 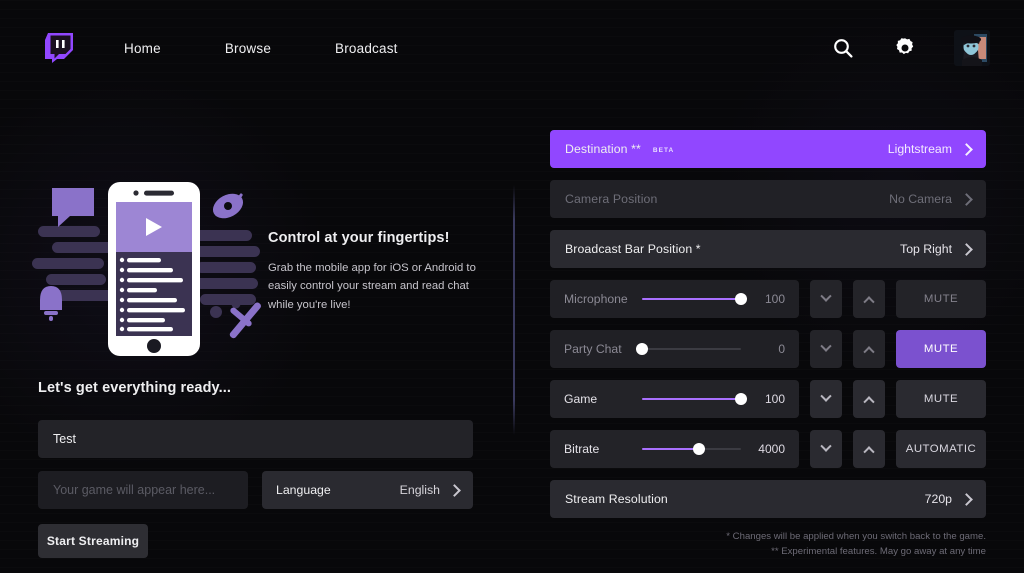 What do you see at coordinates (771, 449) in the screenshot?
I see `bitrate-value: 4000` at bounding box center [771, 449].